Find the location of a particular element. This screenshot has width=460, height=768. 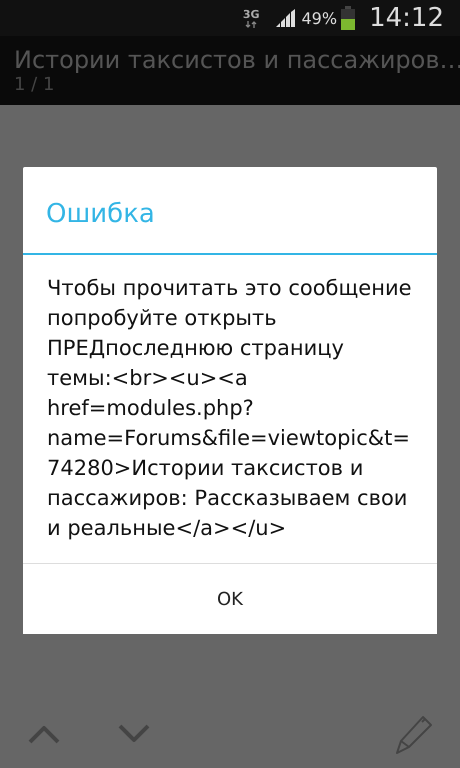

page-counter: 1 / 1 is located at coordinates (35, 84).